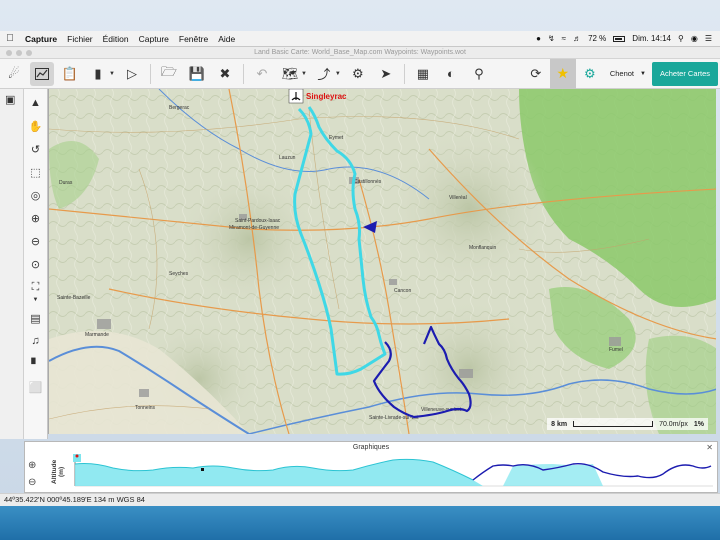 The image size is (720, 540). What do you see at coordinates (11, 99) in the screenshot?
I see `gps-device-icon: ▣` at bounding box center [11, 99].